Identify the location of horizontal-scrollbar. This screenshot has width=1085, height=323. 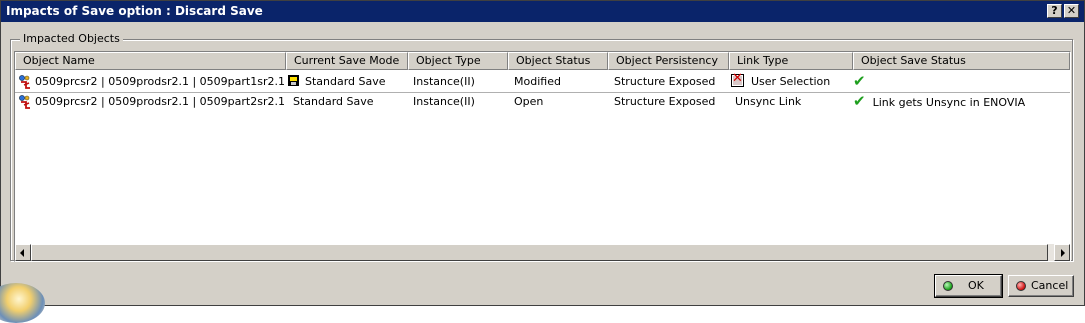
(542, 252).